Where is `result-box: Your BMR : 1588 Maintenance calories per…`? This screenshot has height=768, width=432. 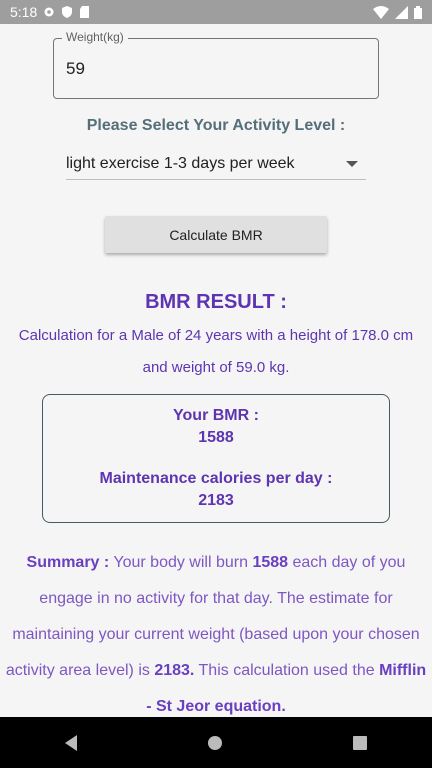 result-box: Your BMR : 1588 Maintenance calories per… is located at coordinates (216, 458).